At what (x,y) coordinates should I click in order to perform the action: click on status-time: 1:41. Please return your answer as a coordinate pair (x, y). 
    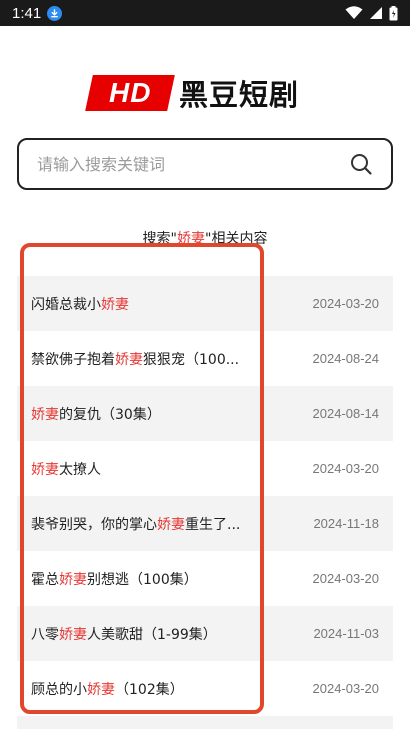
    Looking at the image, I should click on (27, 13).